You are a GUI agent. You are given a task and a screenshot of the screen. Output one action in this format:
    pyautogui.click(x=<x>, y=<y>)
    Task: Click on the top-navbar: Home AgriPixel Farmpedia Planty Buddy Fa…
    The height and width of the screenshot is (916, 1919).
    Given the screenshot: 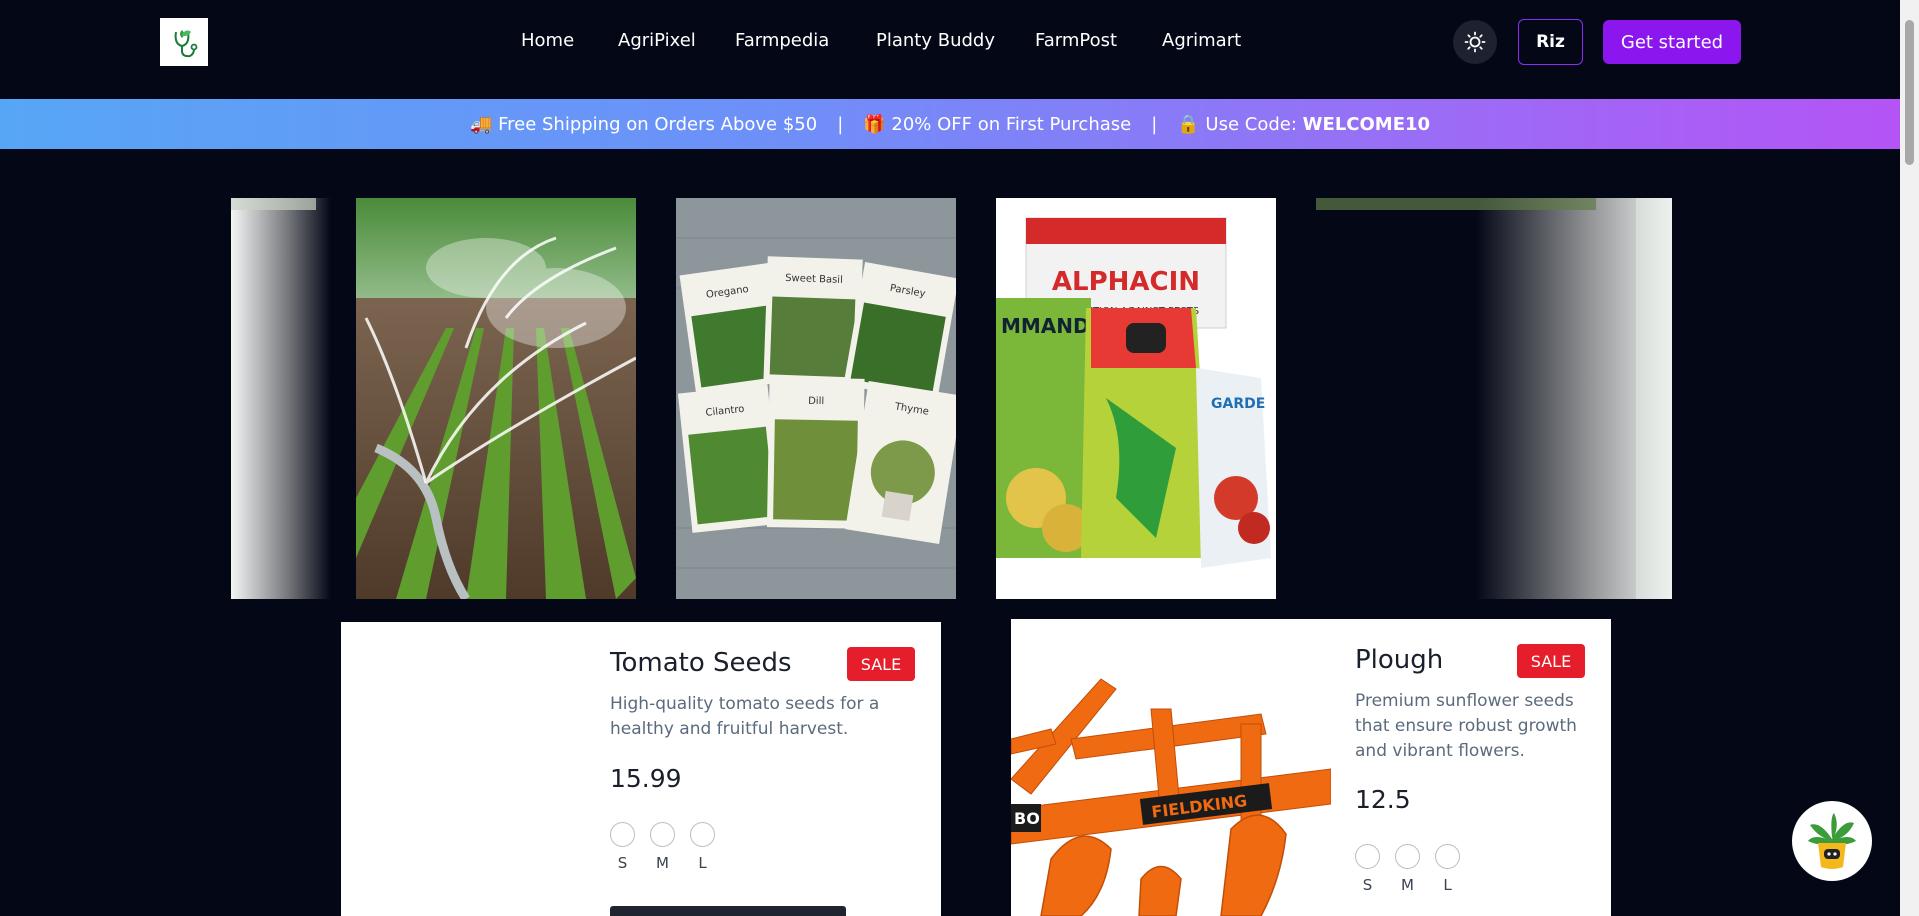 What is the action you would take?
    pyautogui.click(x=950, y=49)
    